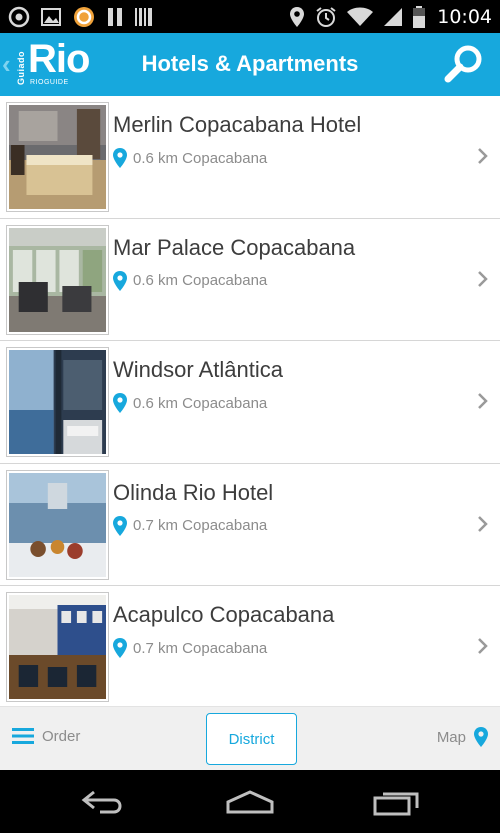  What do you see at coordinates (360, 17) in the screenshot?
I see `wifi-icon` at bounding box center [360, 17].